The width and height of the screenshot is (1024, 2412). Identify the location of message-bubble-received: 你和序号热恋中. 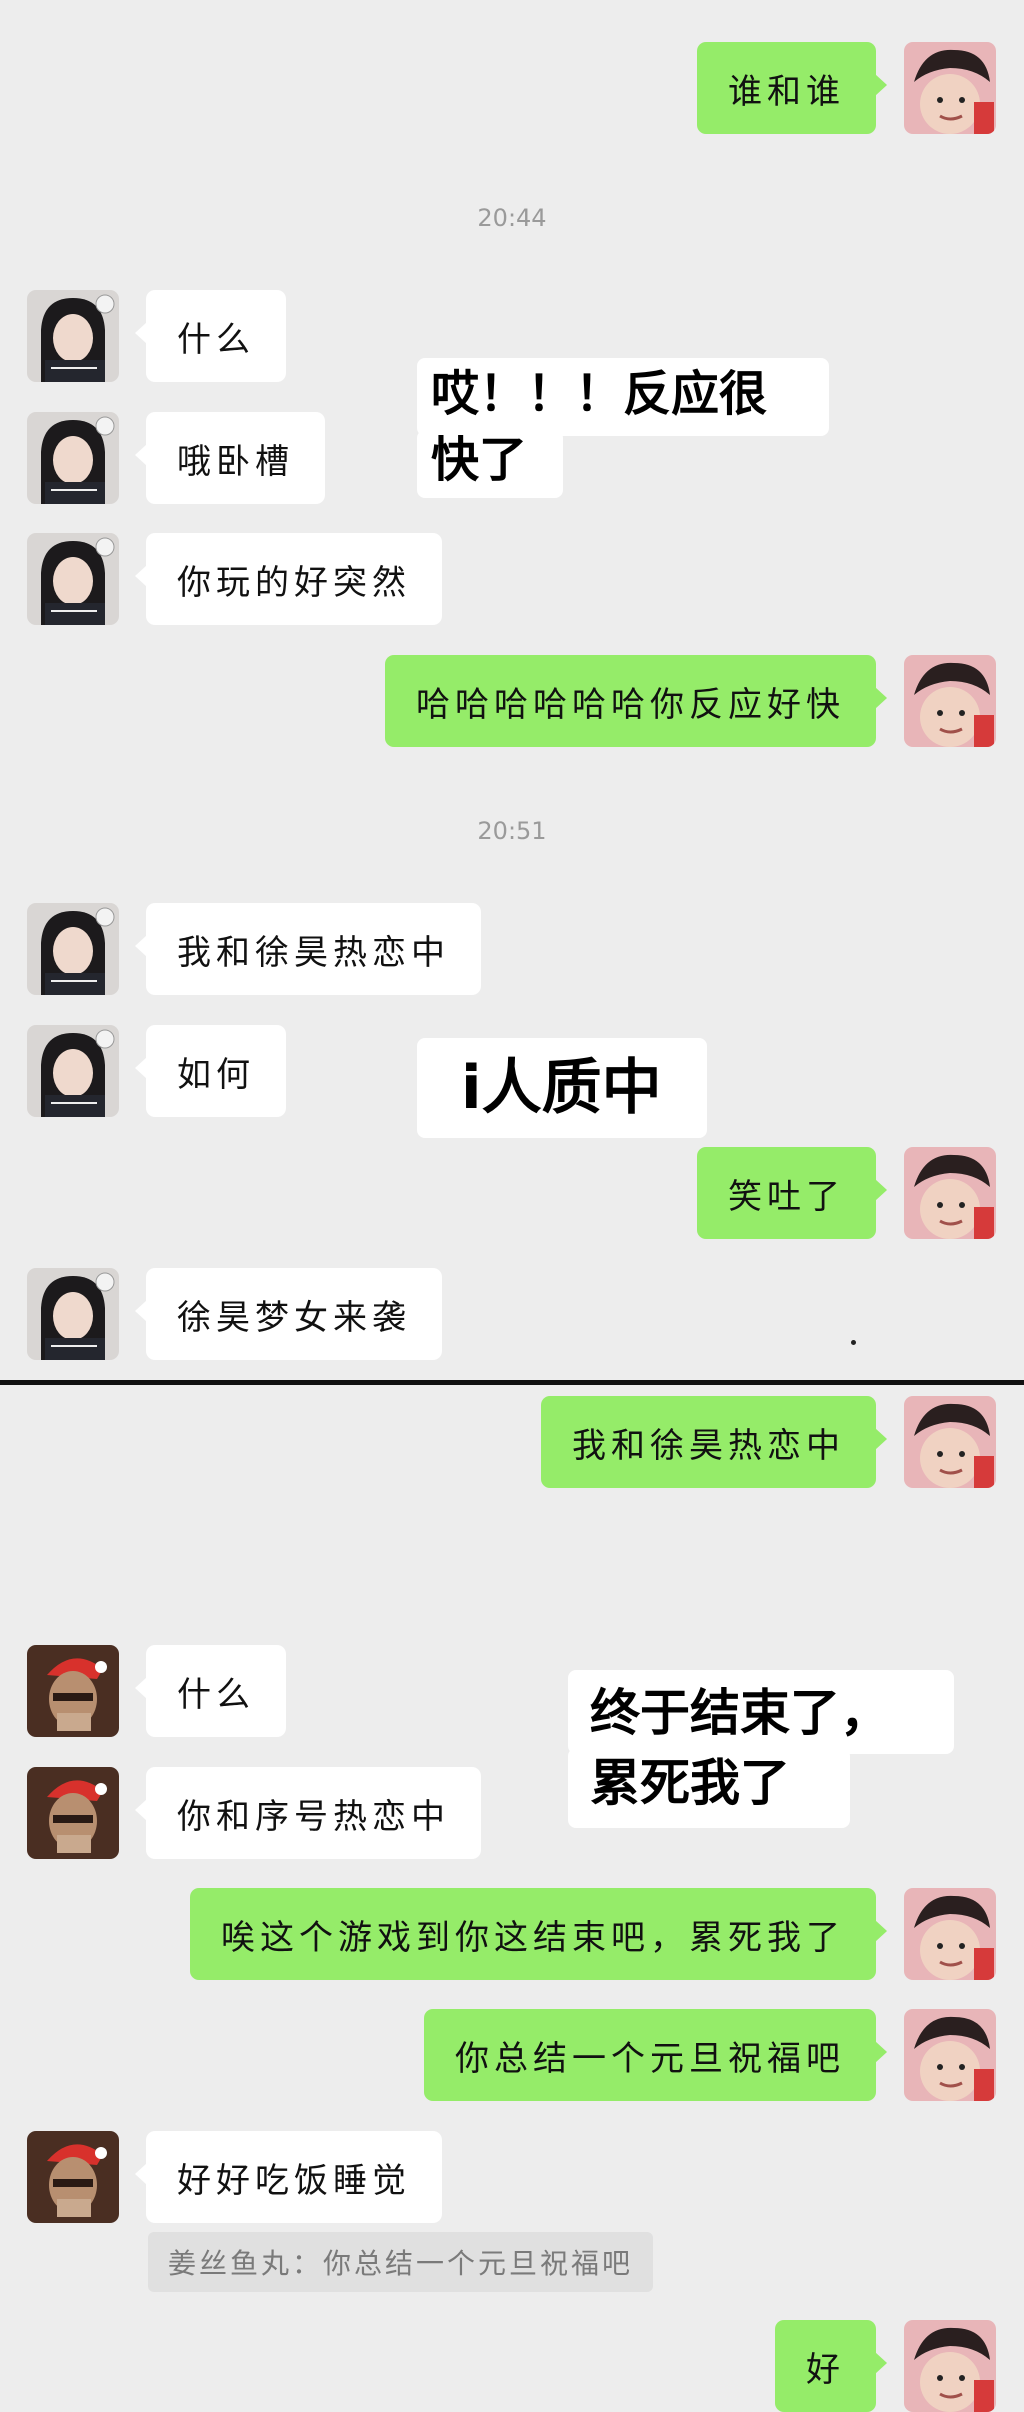
(308, 1813).